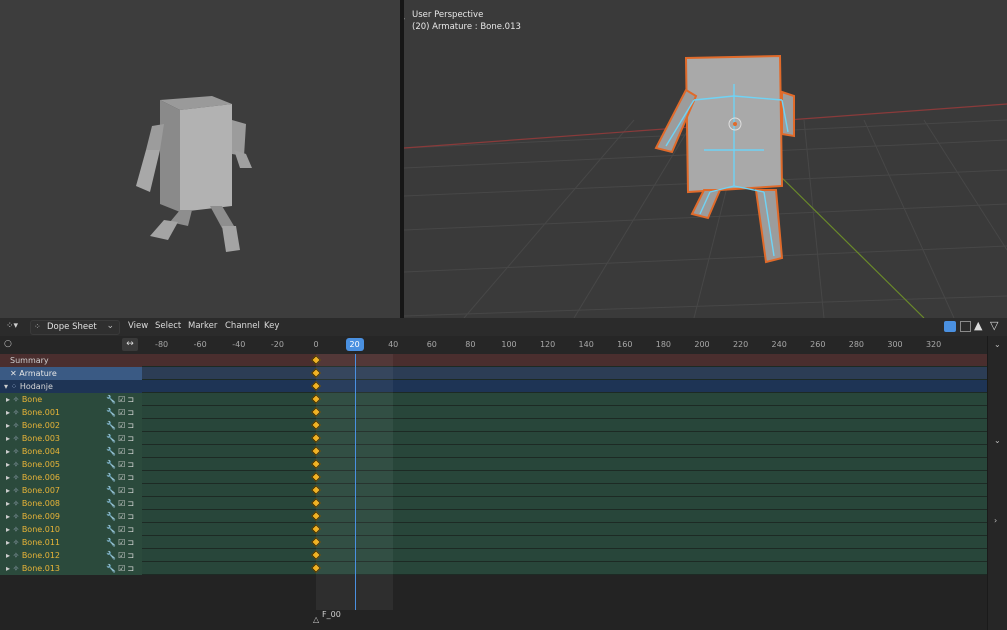 Image resolution: width=1007 pixels, height=630 pixels. What do you see at coordinates (71, 425) in the screenshot?
I see `channel-bone: ▸ ✧ Bone.002 🔧☑⊐` at bounding box center [71, 425].